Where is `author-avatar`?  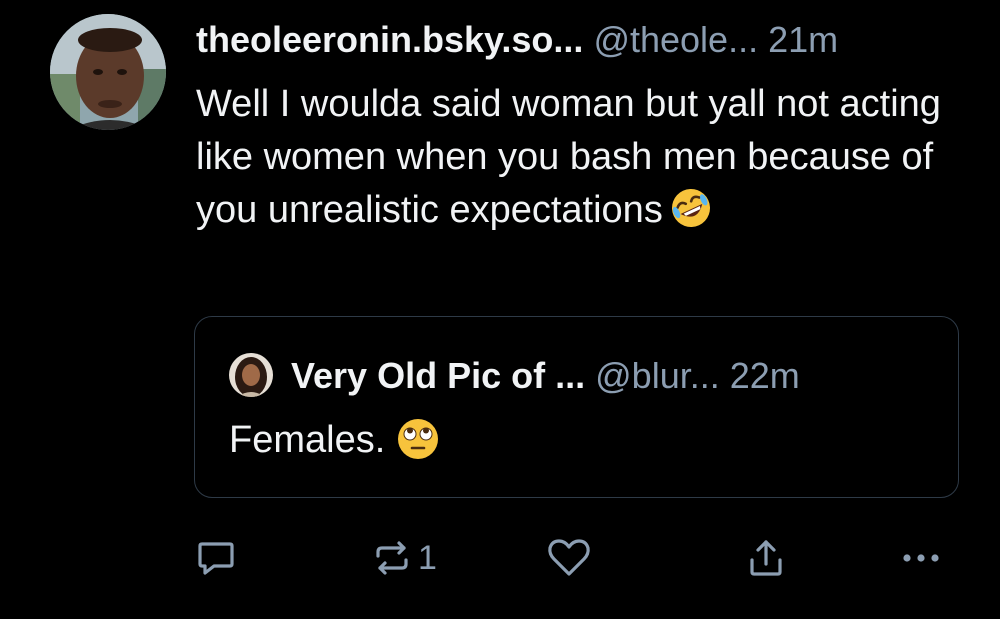
author-avatar is located at coordinates (108, 72).